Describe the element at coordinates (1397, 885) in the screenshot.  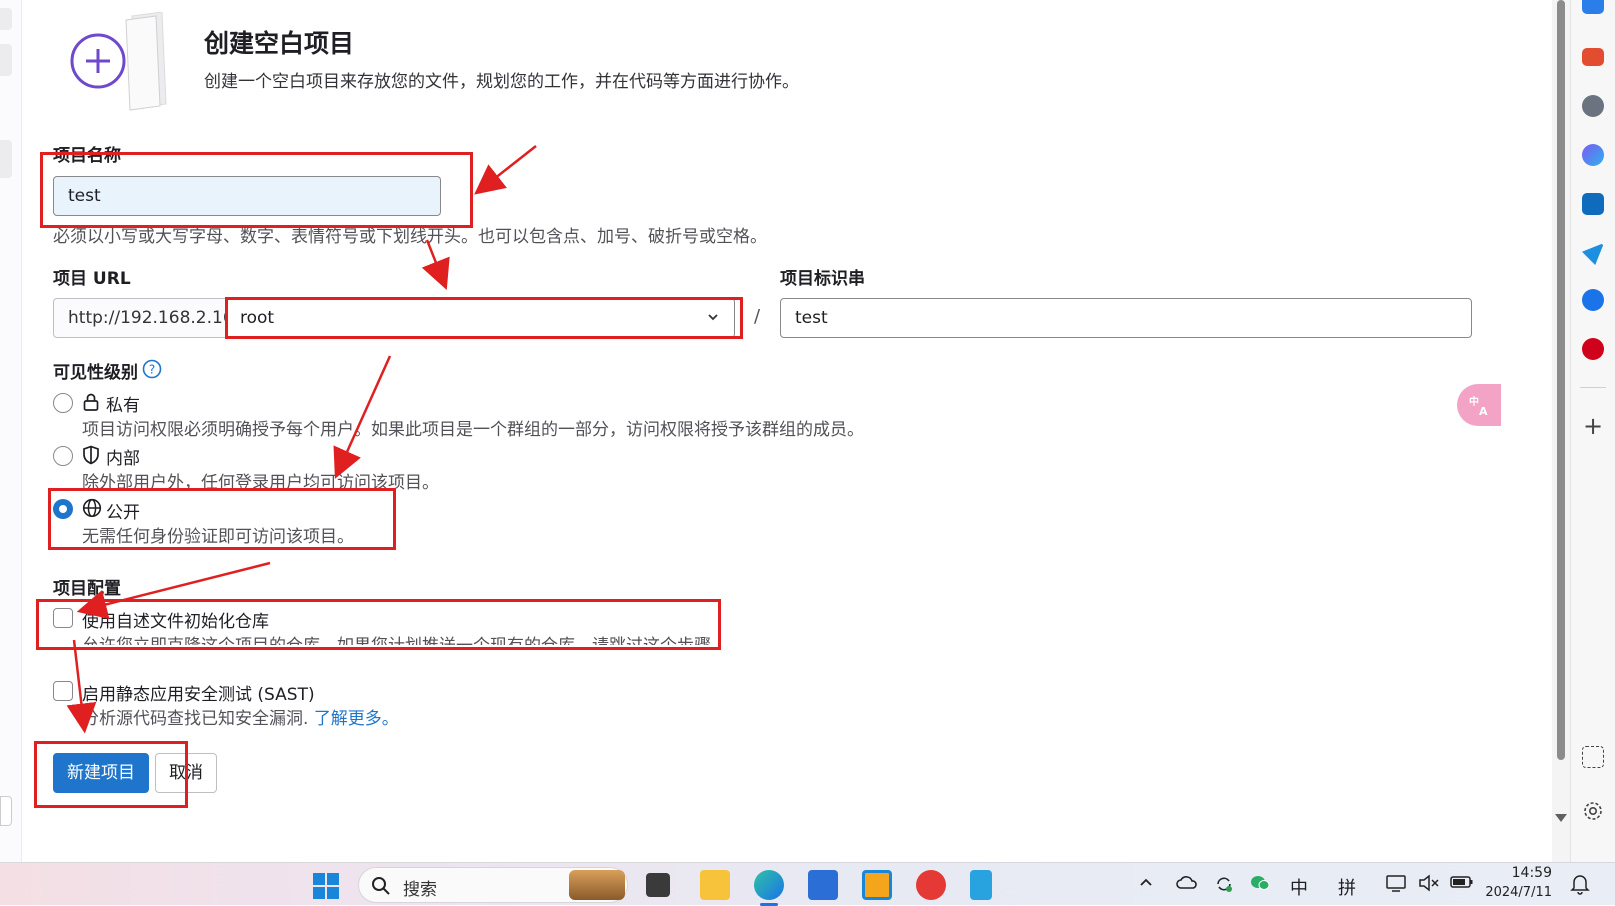
I see `network-icon` at that location.